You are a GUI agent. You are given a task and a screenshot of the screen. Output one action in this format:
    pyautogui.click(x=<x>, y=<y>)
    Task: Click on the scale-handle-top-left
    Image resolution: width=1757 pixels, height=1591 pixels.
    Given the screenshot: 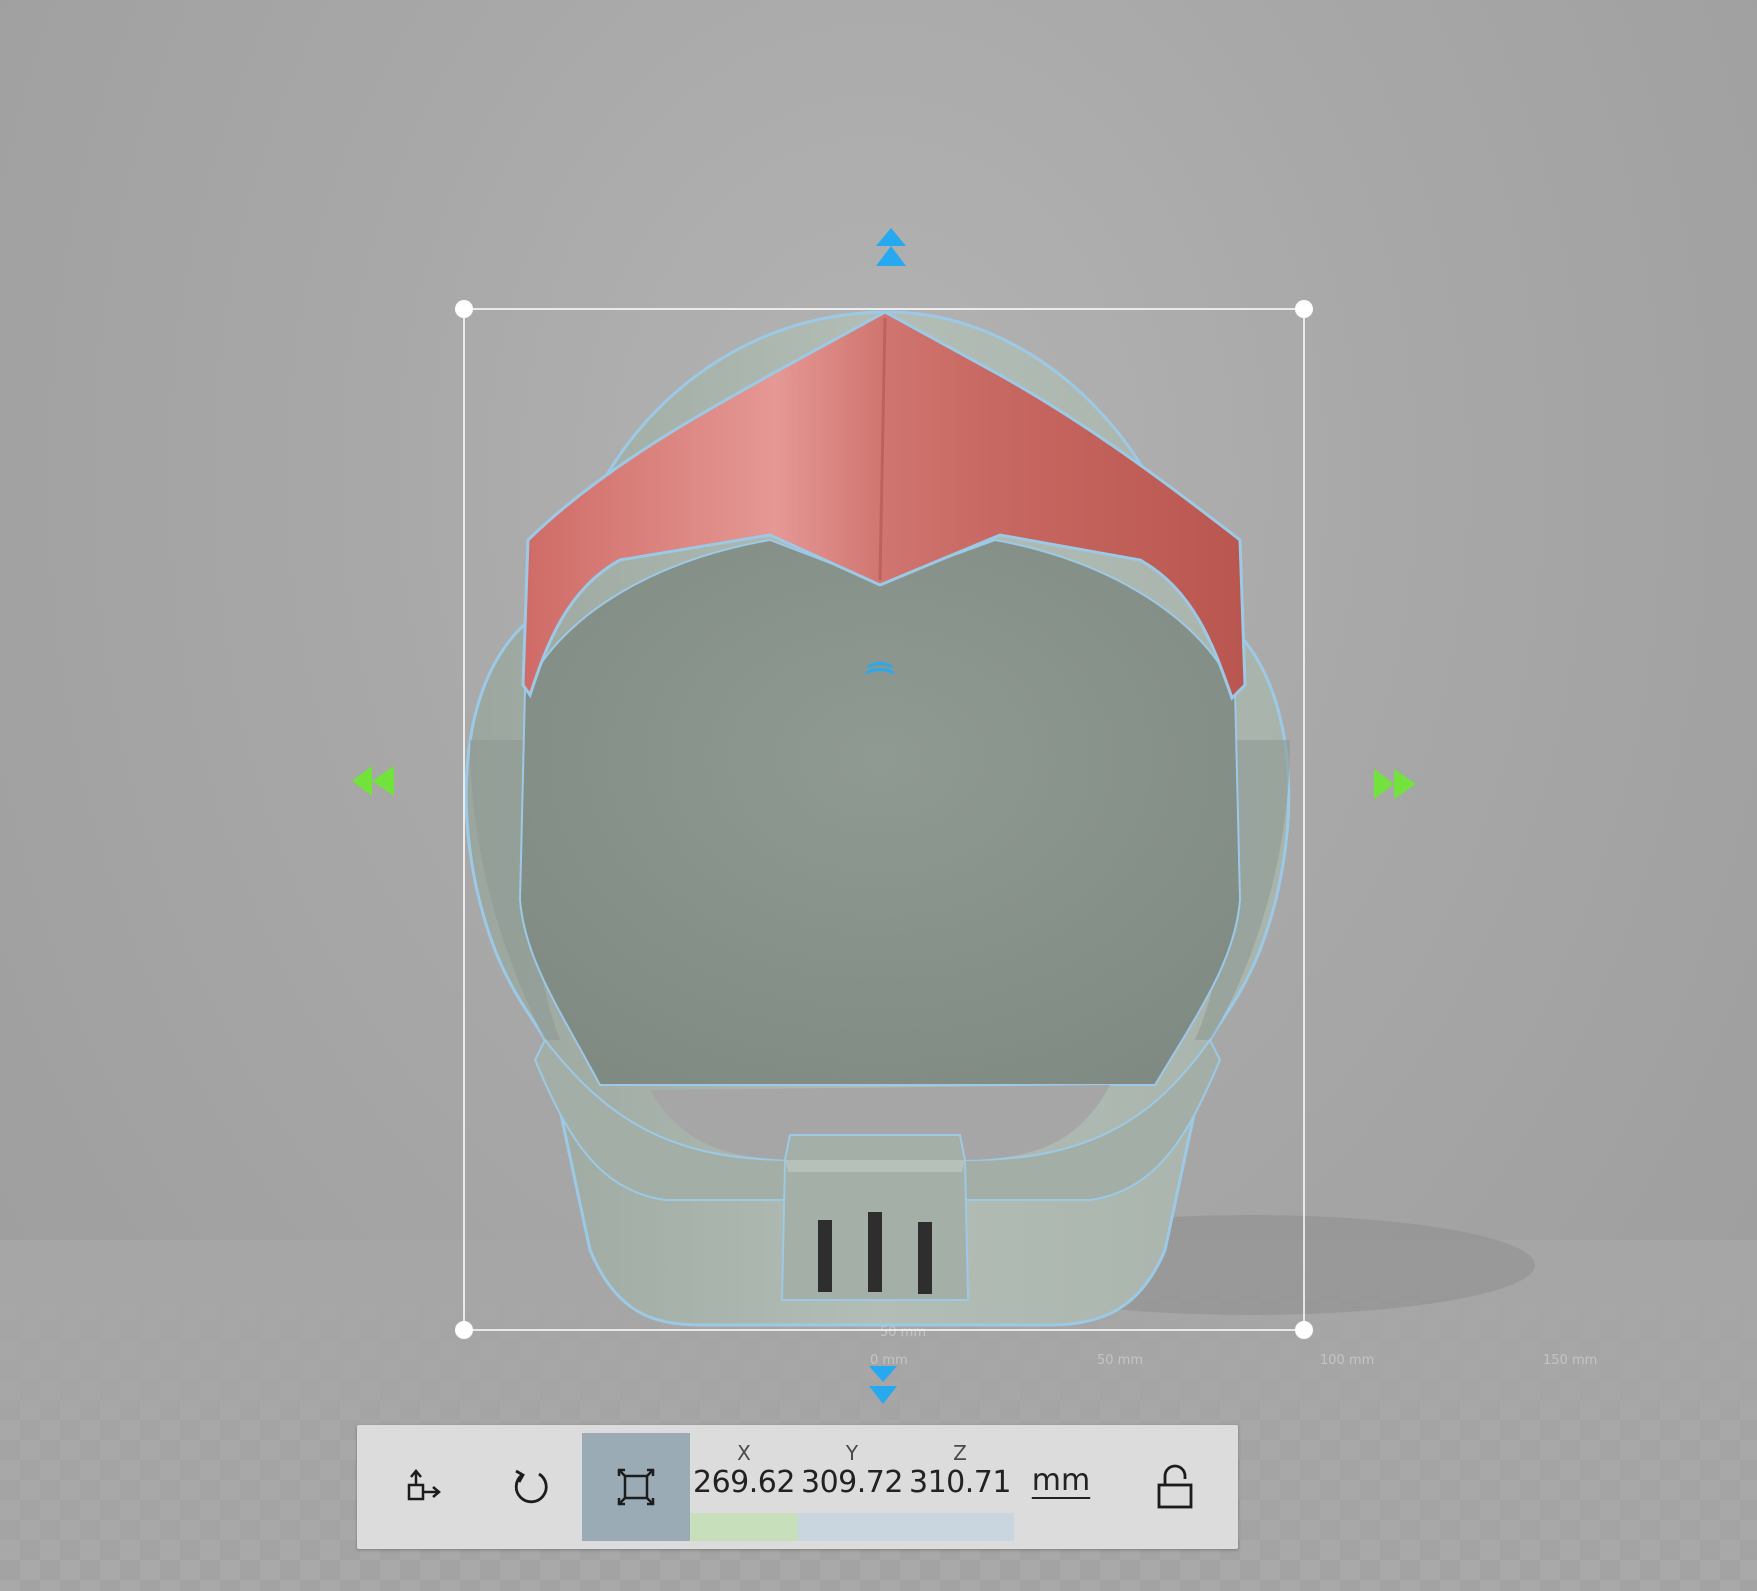 What is the action you would take?
    pyautogui.click(x=464, y=309)
    